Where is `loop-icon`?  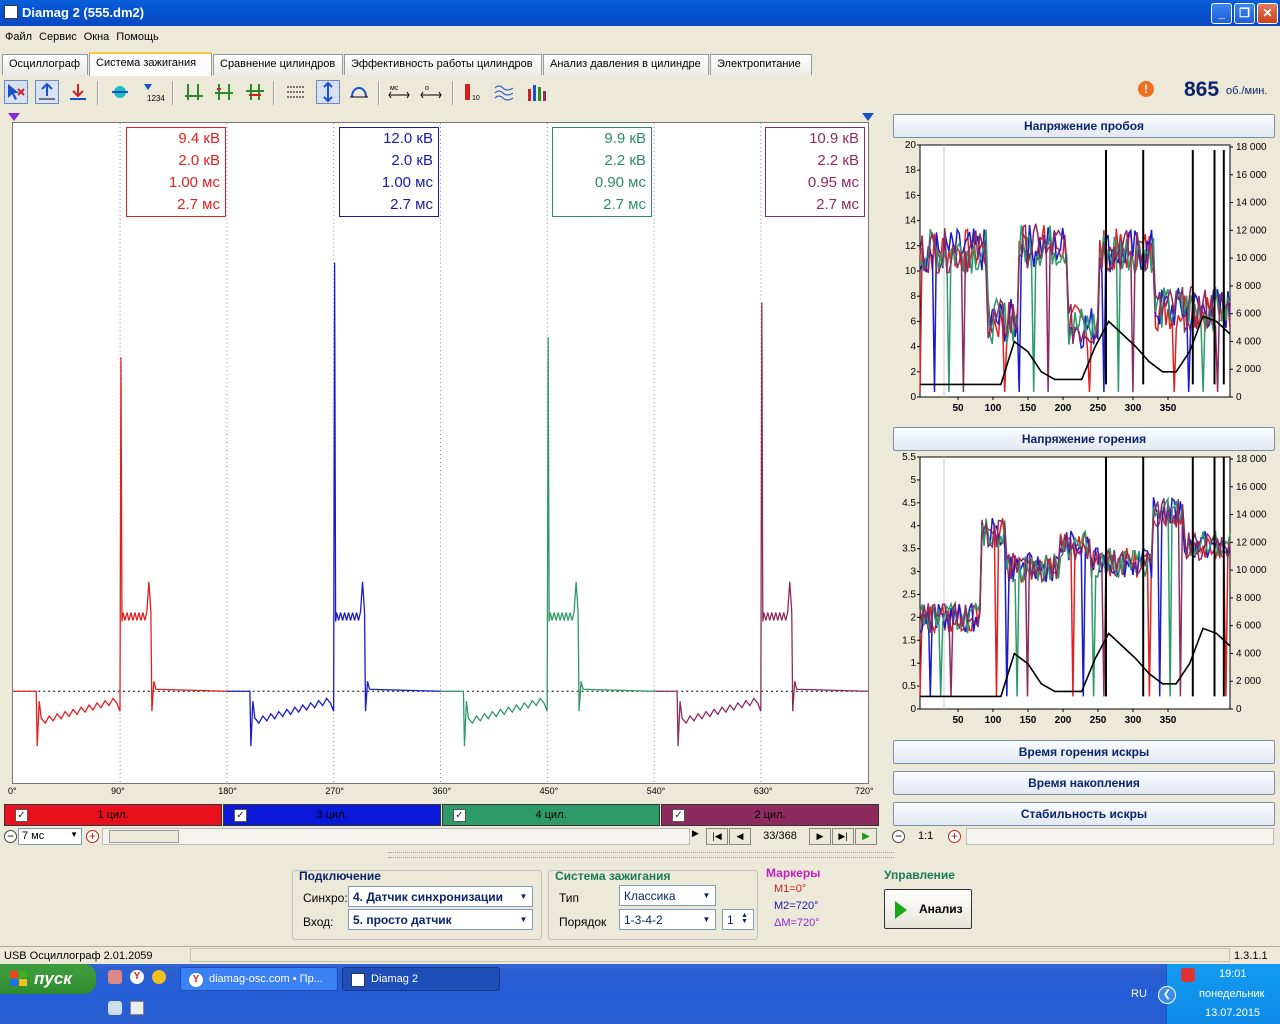 loop-icon is located at coordinates (359, 92).